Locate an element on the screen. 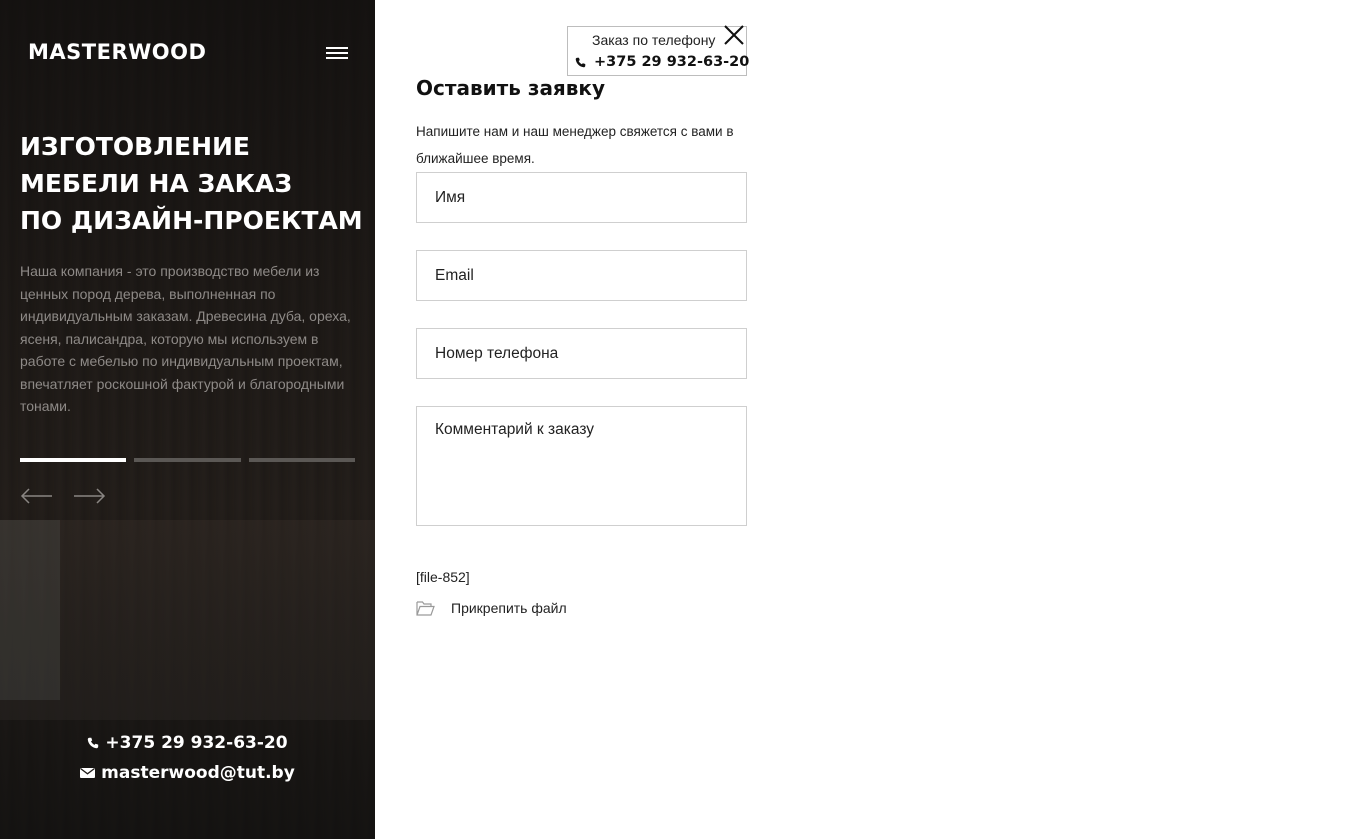  menu-icon is located at coordinates (337, 54).